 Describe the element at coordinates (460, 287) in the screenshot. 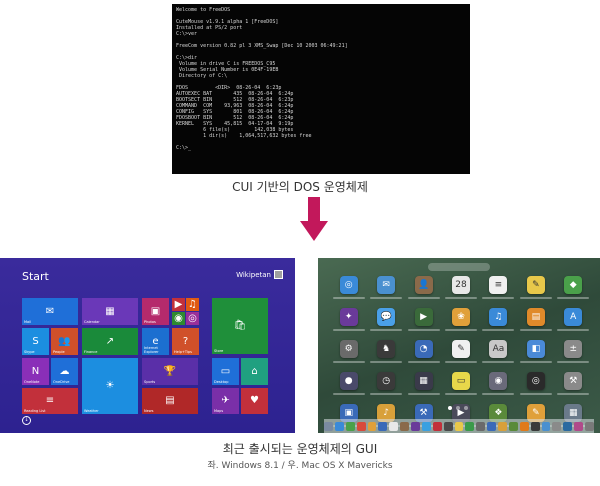

I see `app-calendar: 28` at that location.